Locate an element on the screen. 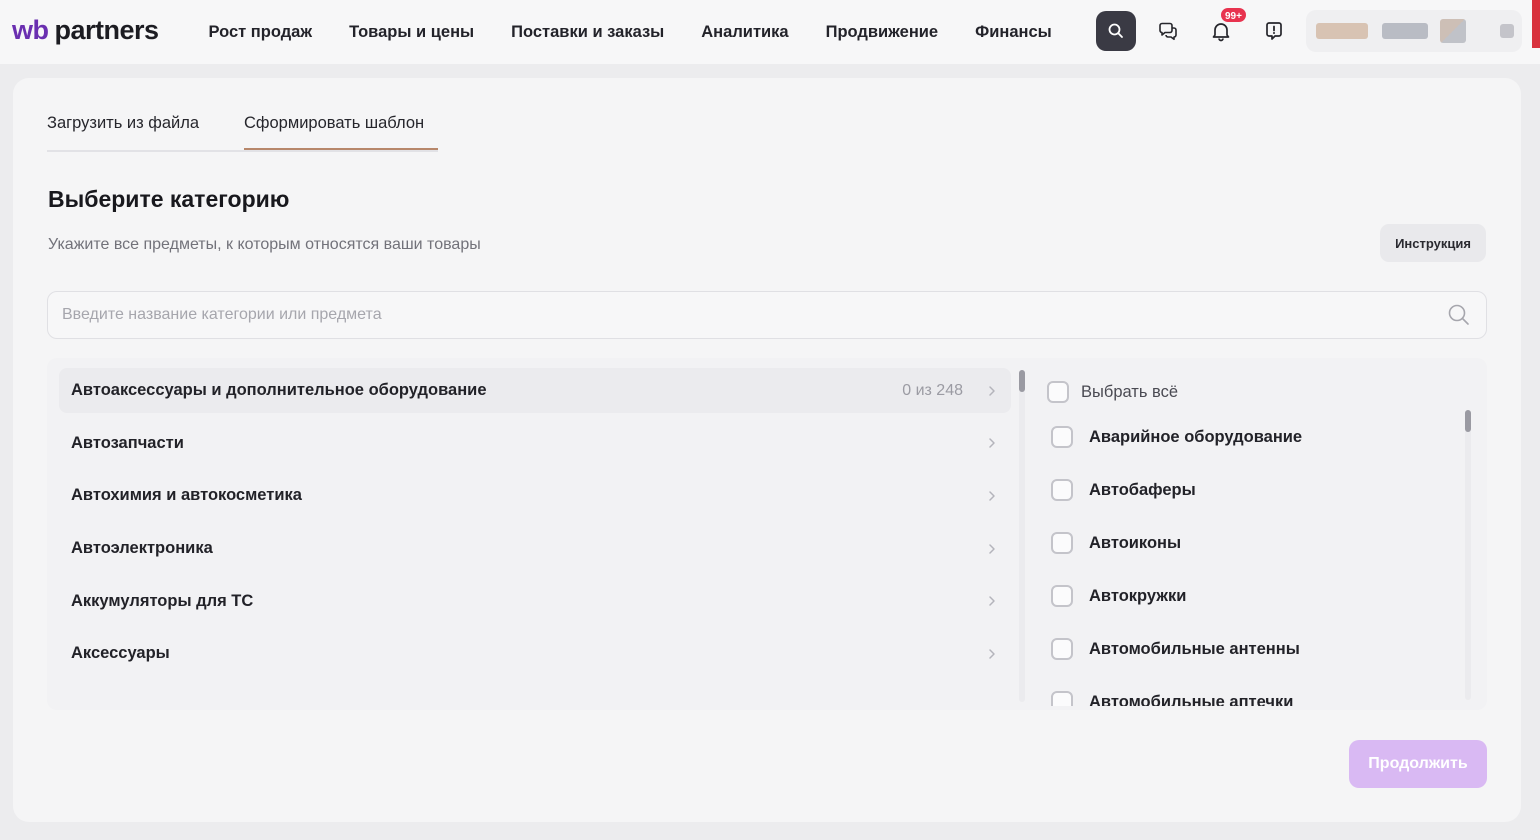 The width and height of the screenshot is (1540, 840). global-search-button is located at coordinates (1116, 31).